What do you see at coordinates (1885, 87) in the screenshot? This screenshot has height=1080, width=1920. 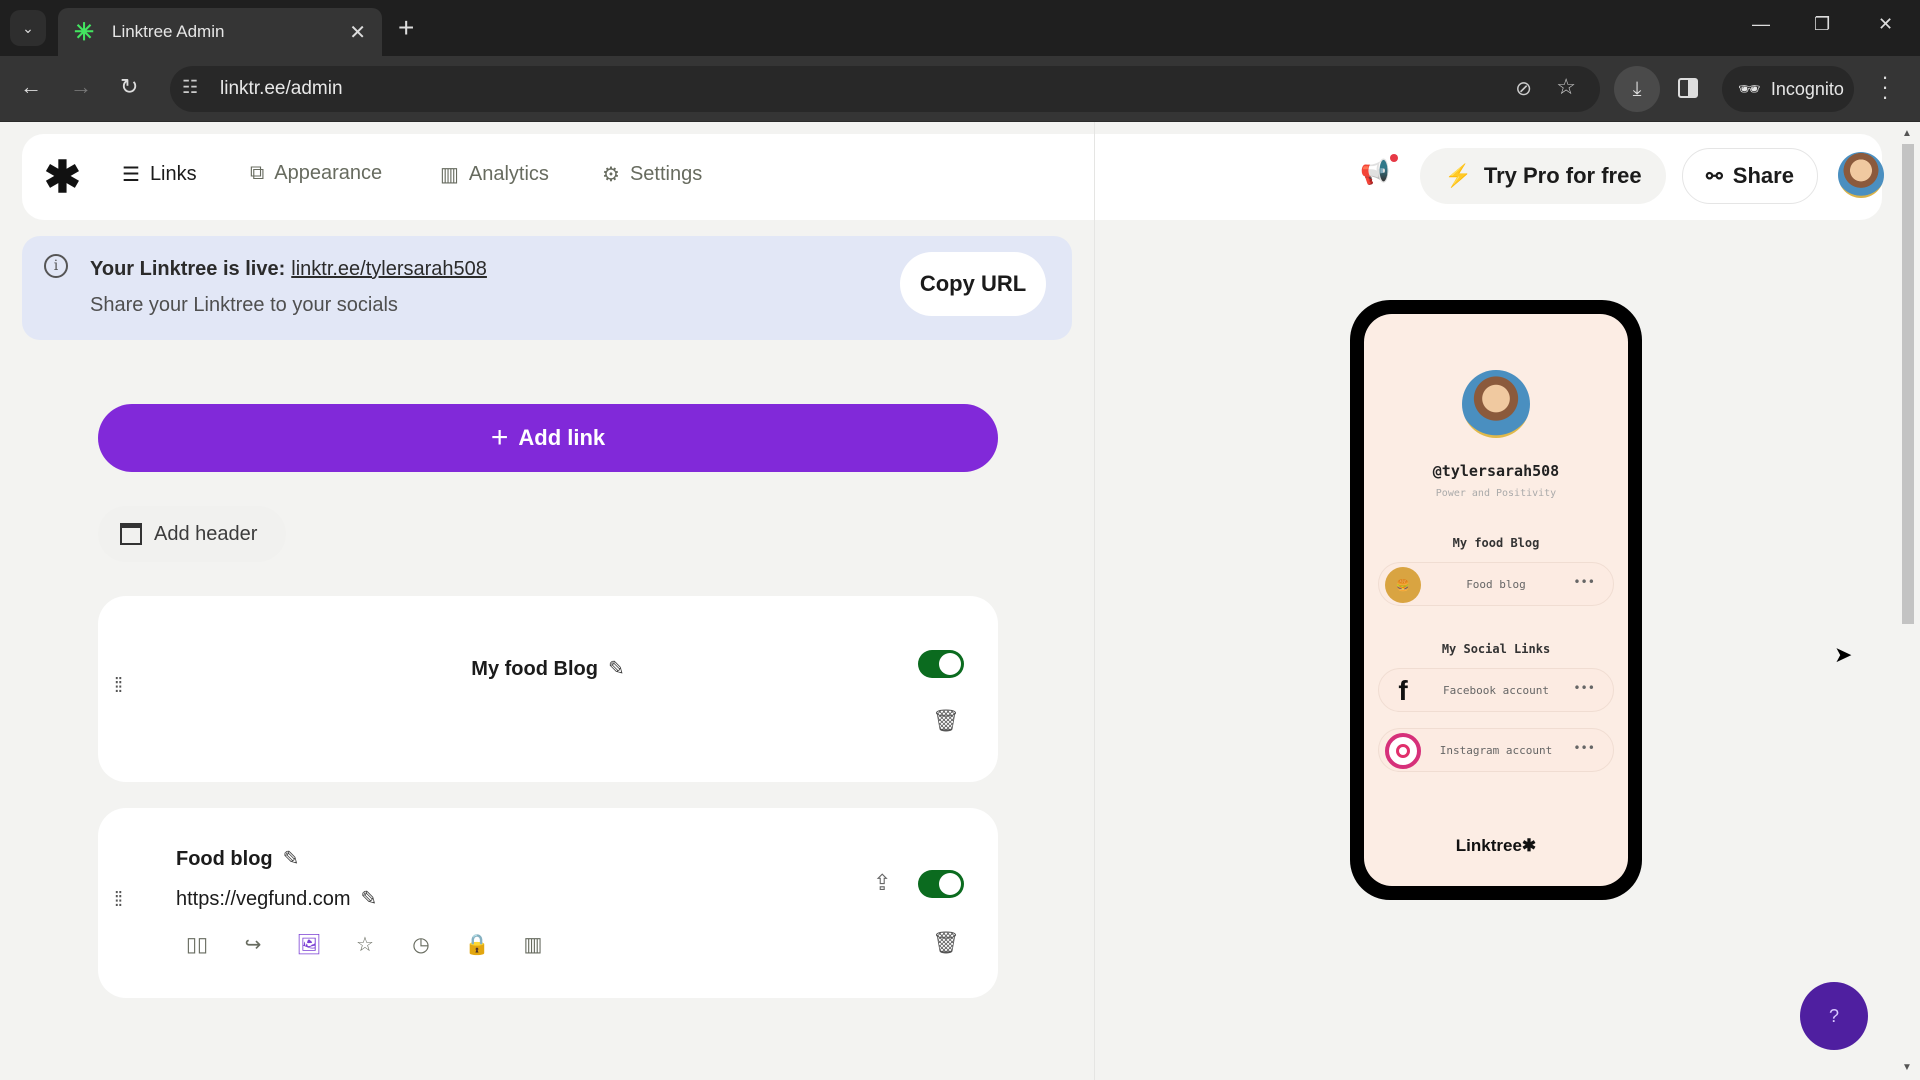 I see `browser-menu-icon: · · ·` at bounding box center [1885, 87].